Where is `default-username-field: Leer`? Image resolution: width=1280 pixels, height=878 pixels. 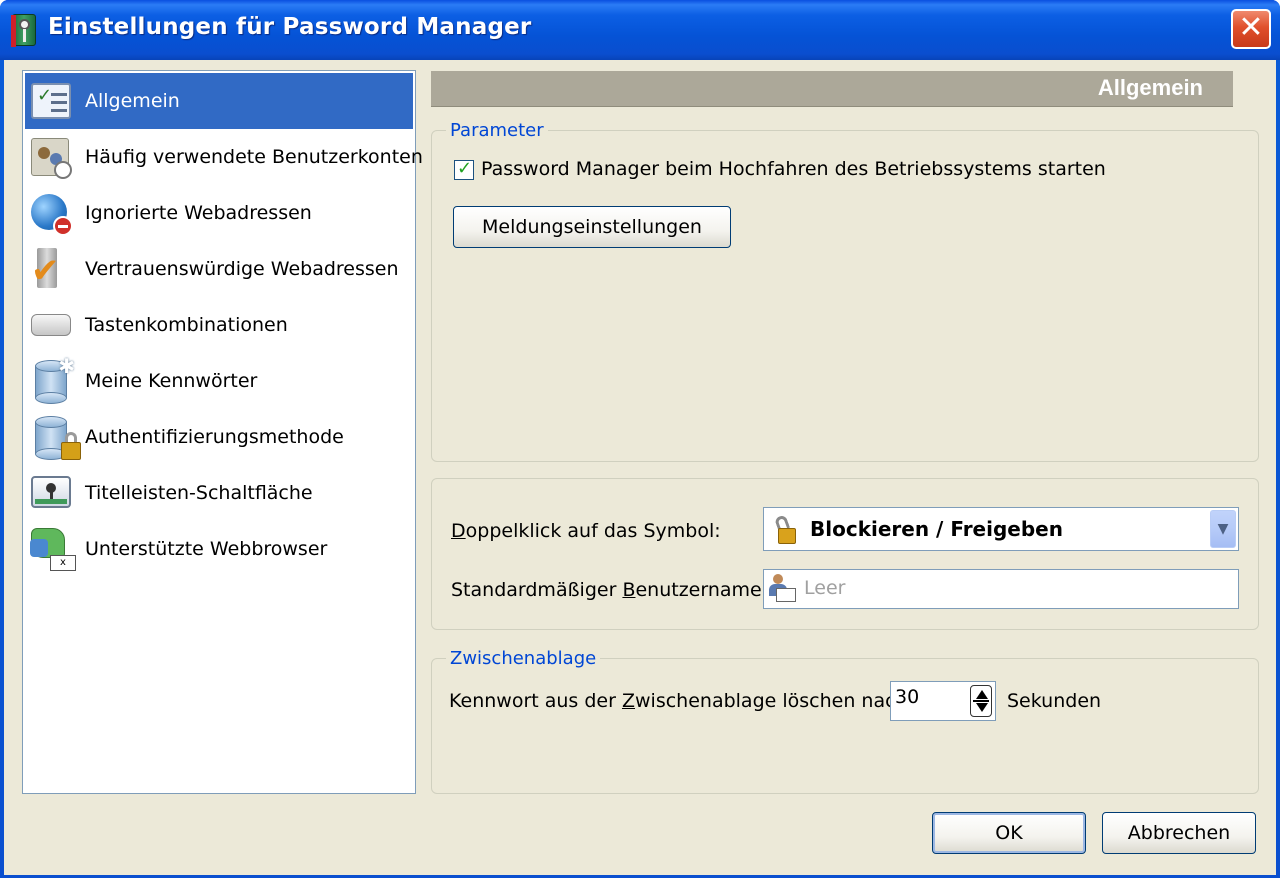
default-username-field: Leer is located at coordinates (1001, 589).